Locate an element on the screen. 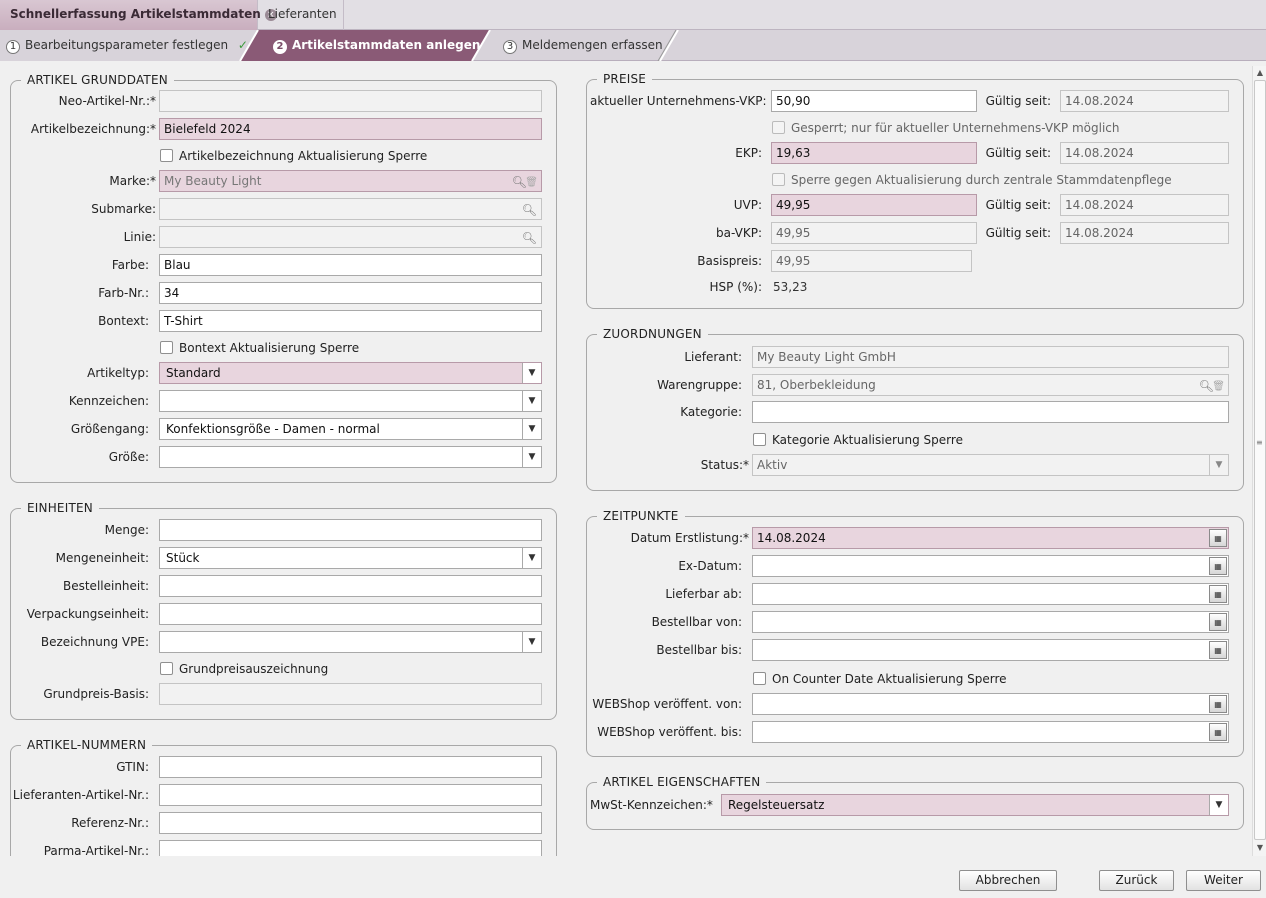 This screenshot has height=898, width=1266. scroll-grip-icon: ≡ is located at coordinates (1259, 442).